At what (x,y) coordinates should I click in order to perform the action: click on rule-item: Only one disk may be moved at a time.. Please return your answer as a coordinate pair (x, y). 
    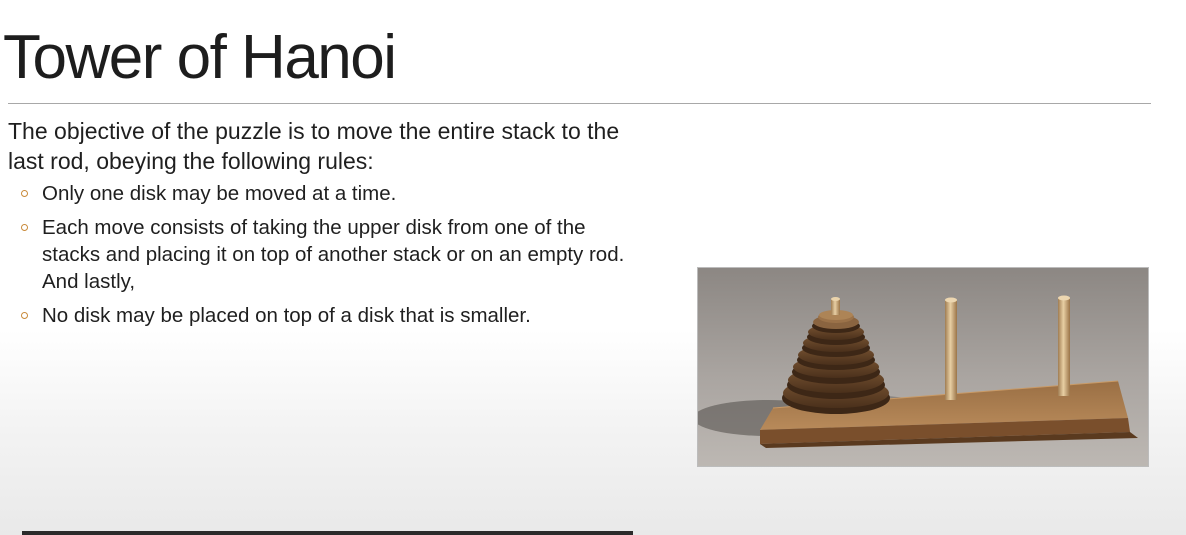
    Looking at the image, I should click on (328, 193).